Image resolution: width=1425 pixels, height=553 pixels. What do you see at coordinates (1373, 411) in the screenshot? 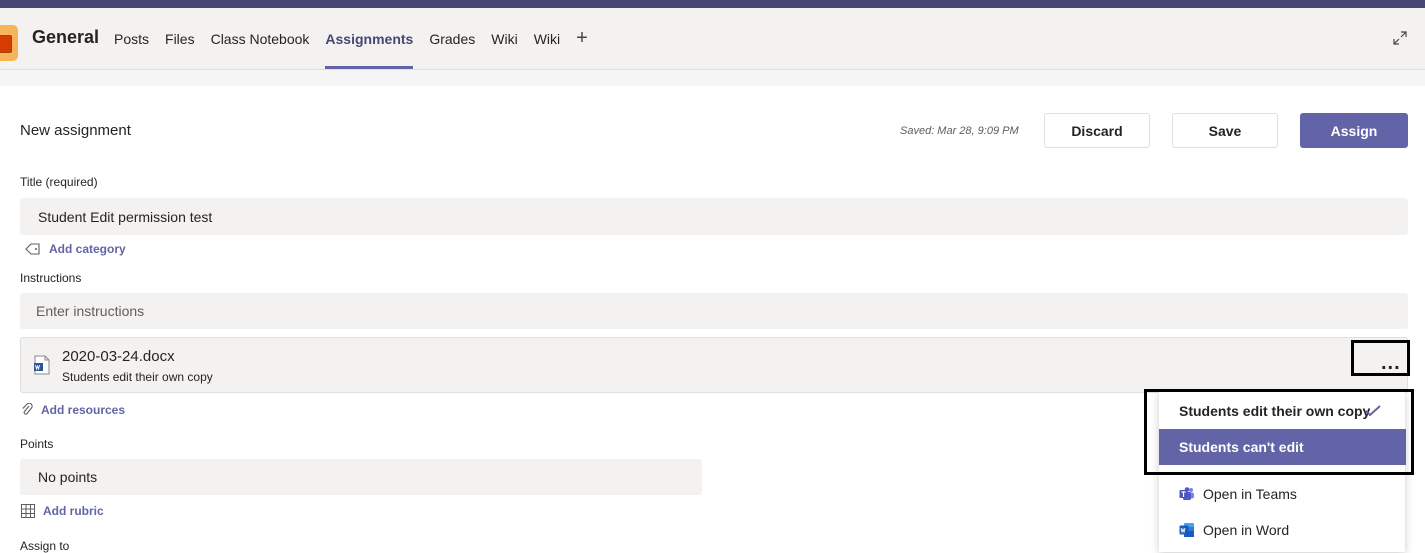
I see `checkmark-icon` at bounding box center [1373, 411].